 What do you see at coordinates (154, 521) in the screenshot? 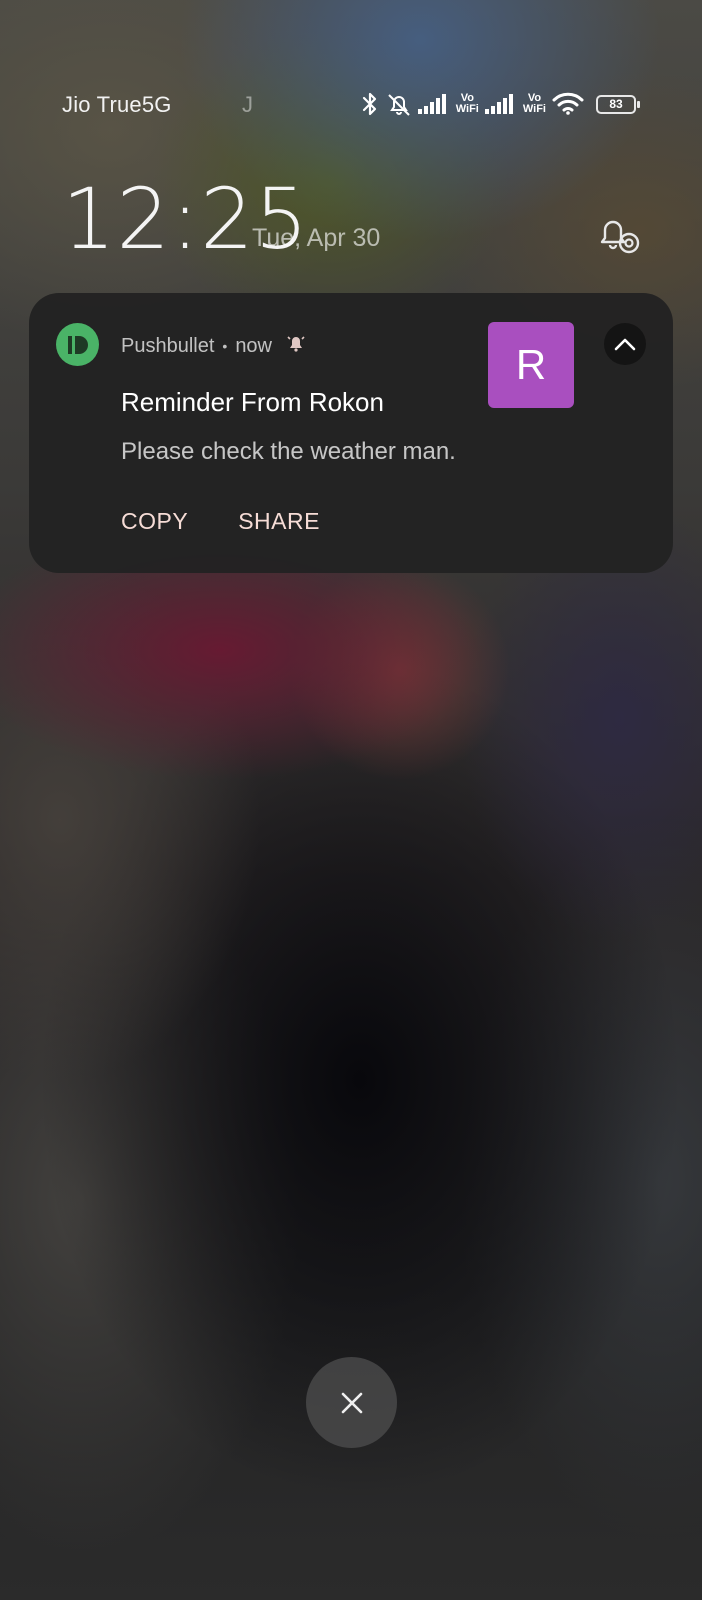
I see `copy-button: COPY` at bounding box center [154, 521].